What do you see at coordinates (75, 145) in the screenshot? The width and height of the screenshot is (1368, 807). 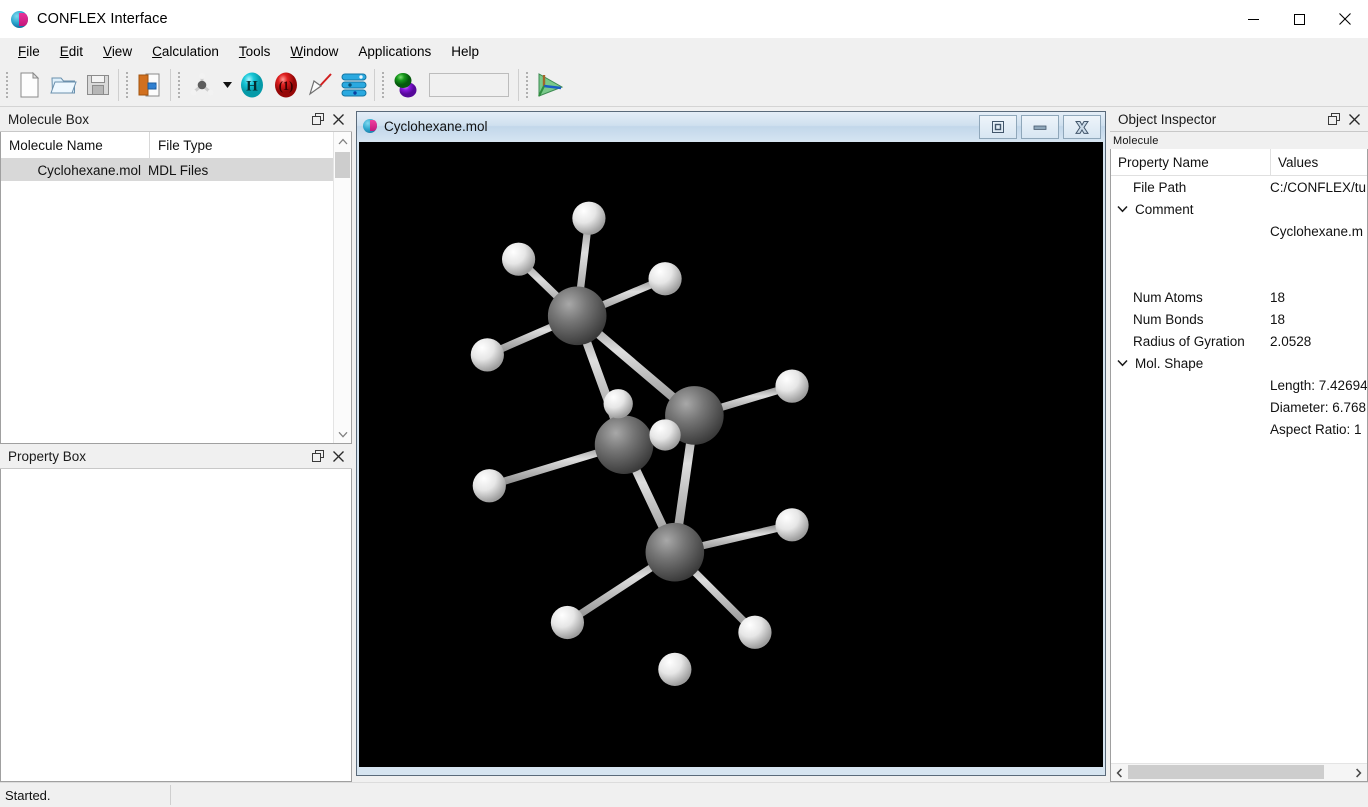 I see `column-header-molecule-name: Molecule Name` at bounding box center [75, 145].